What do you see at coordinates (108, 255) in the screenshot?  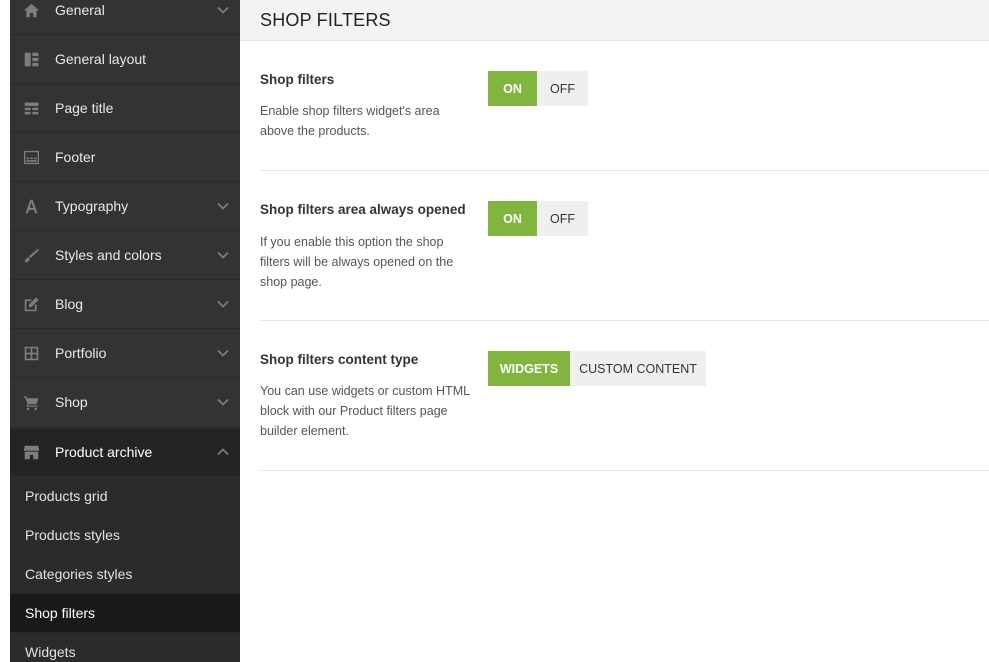 I see `sidebar-item-label: Styles and colors` at bounding box center [108, 255].